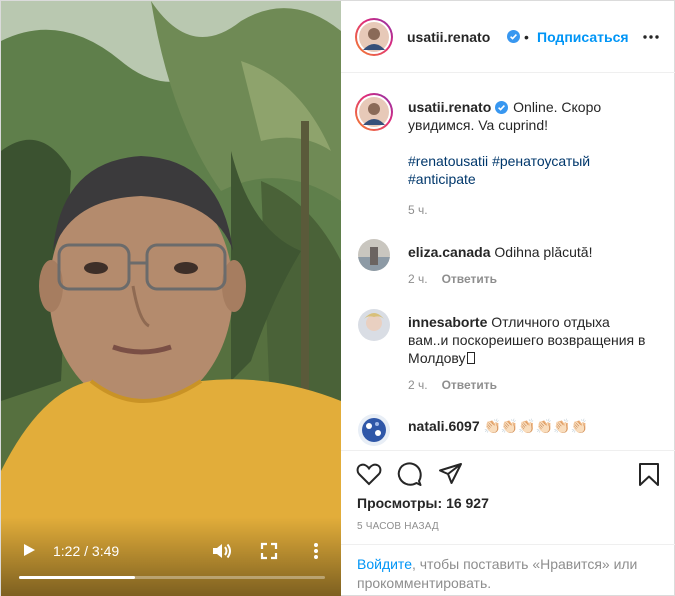  Describe the element at coordinates (424, 583) in the screenshot. I see `login-text-line2: прокомментировать.` at that location.